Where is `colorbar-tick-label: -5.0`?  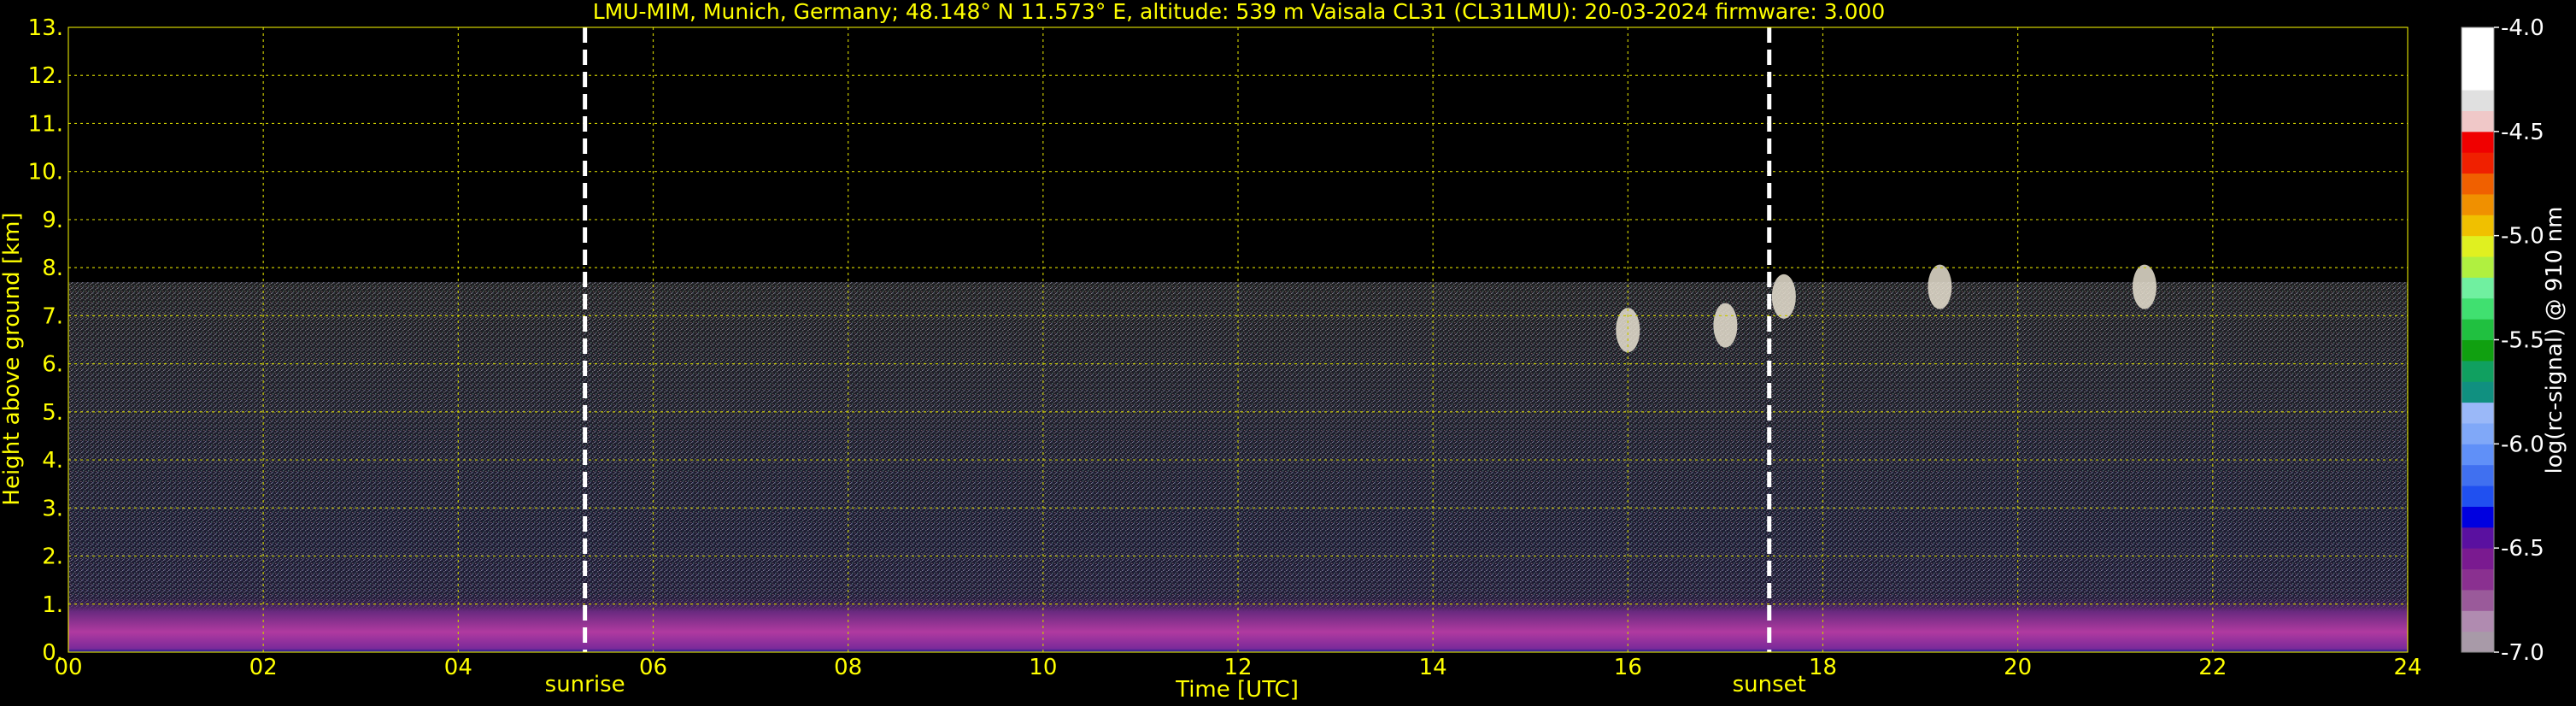
colorbar-tick-label: -5.0 is located at coordinates (2522, 237).